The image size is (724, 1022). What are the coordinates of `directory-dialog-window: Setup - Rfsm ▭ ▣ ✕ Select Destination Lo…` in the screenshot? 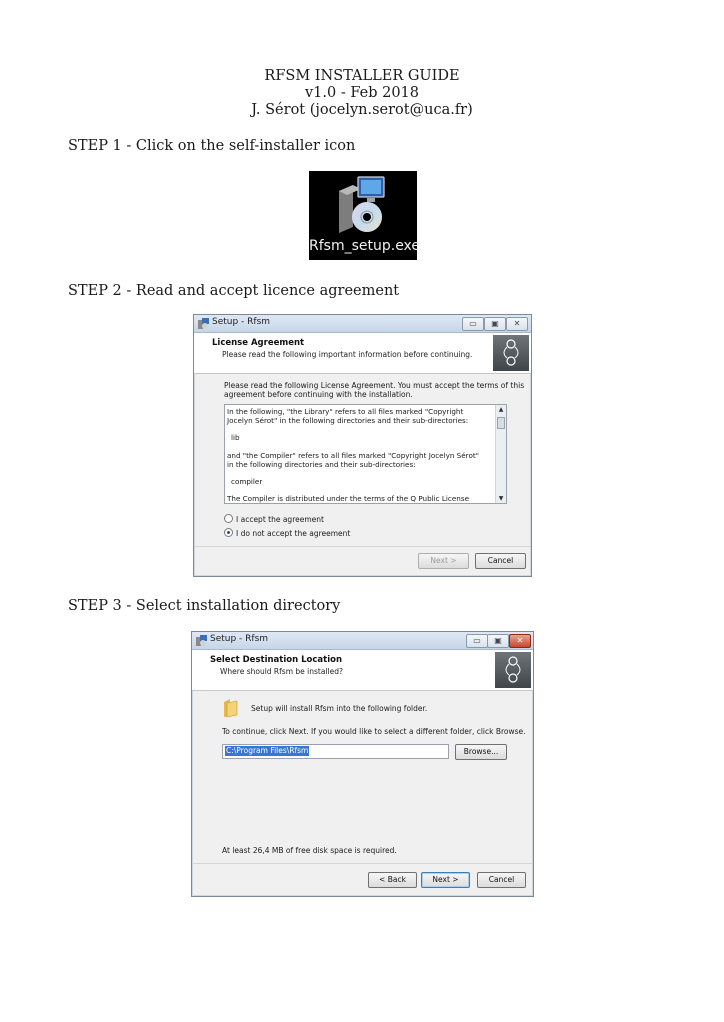 It's located at (362, 764).